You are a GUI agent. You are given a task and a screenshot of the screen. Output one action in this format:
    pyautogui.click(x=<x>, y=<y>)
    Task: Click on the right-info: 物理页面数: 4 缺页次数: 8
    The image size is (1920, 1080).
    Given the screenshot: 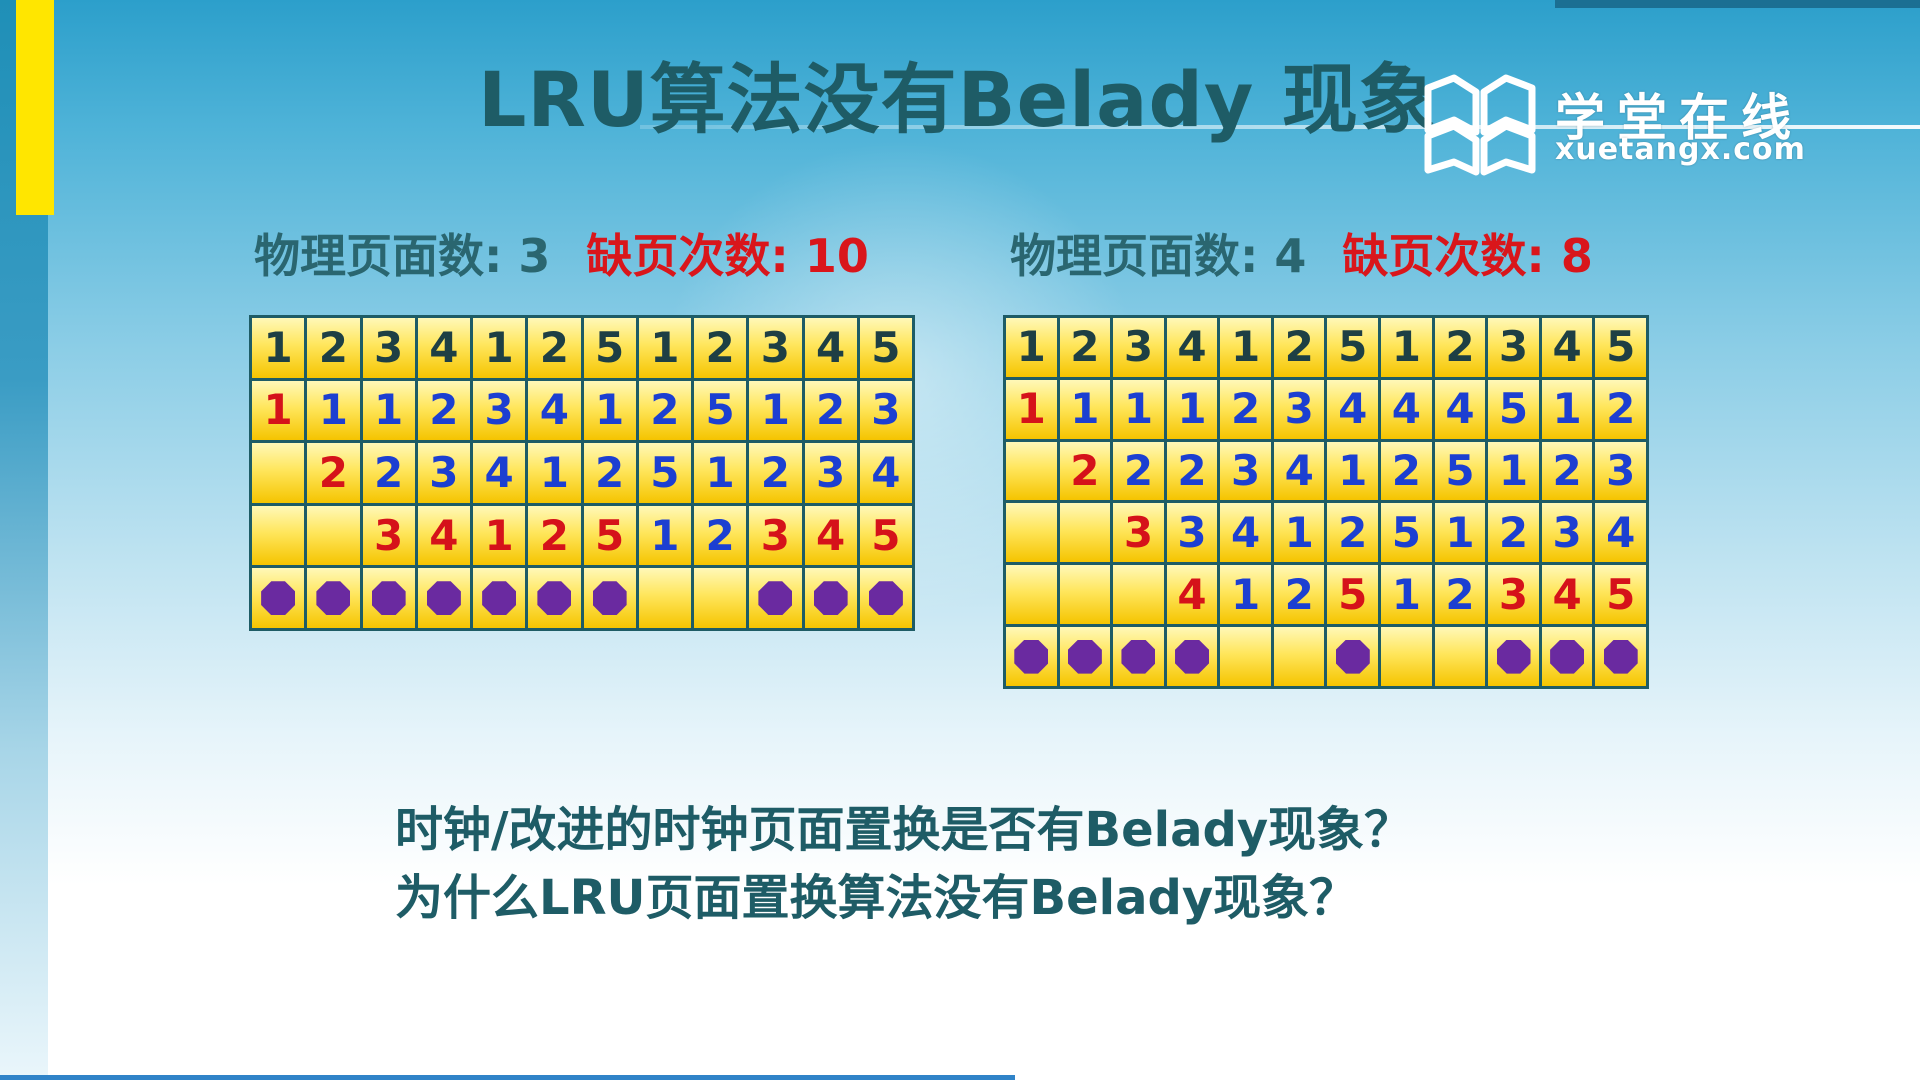 What is the action you would take?
    pyautogui.click(x=1301, y=251)
    